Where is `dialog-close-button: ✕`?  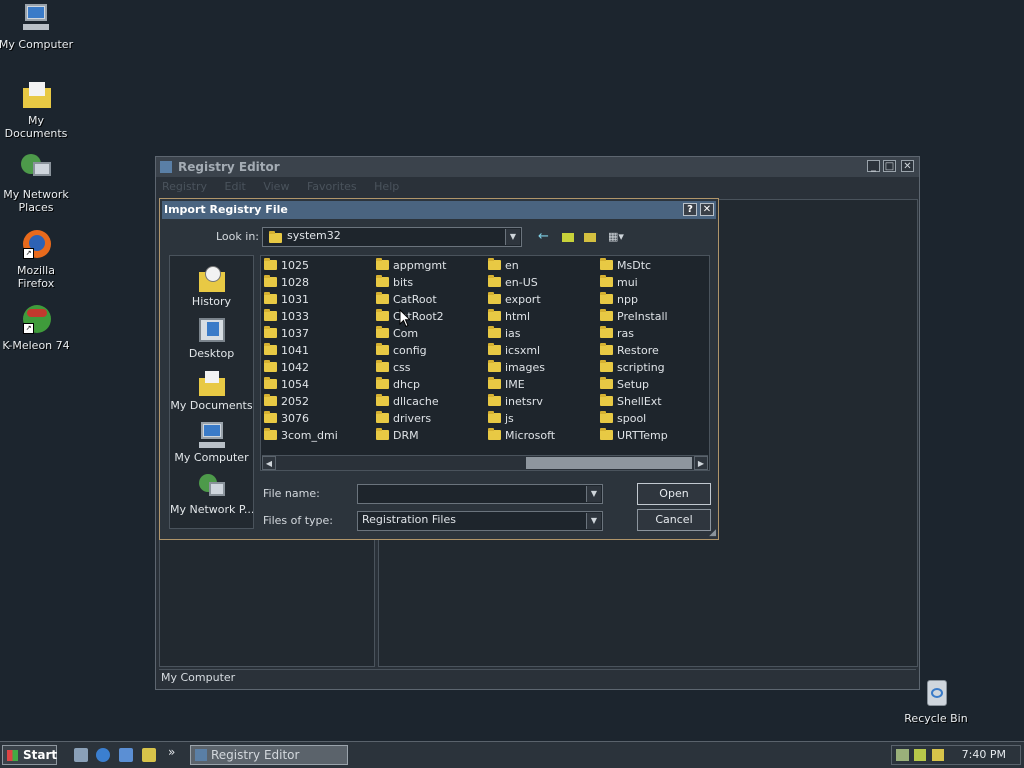
dialog-close-button: ✕ is located at coordinates (707, 209).